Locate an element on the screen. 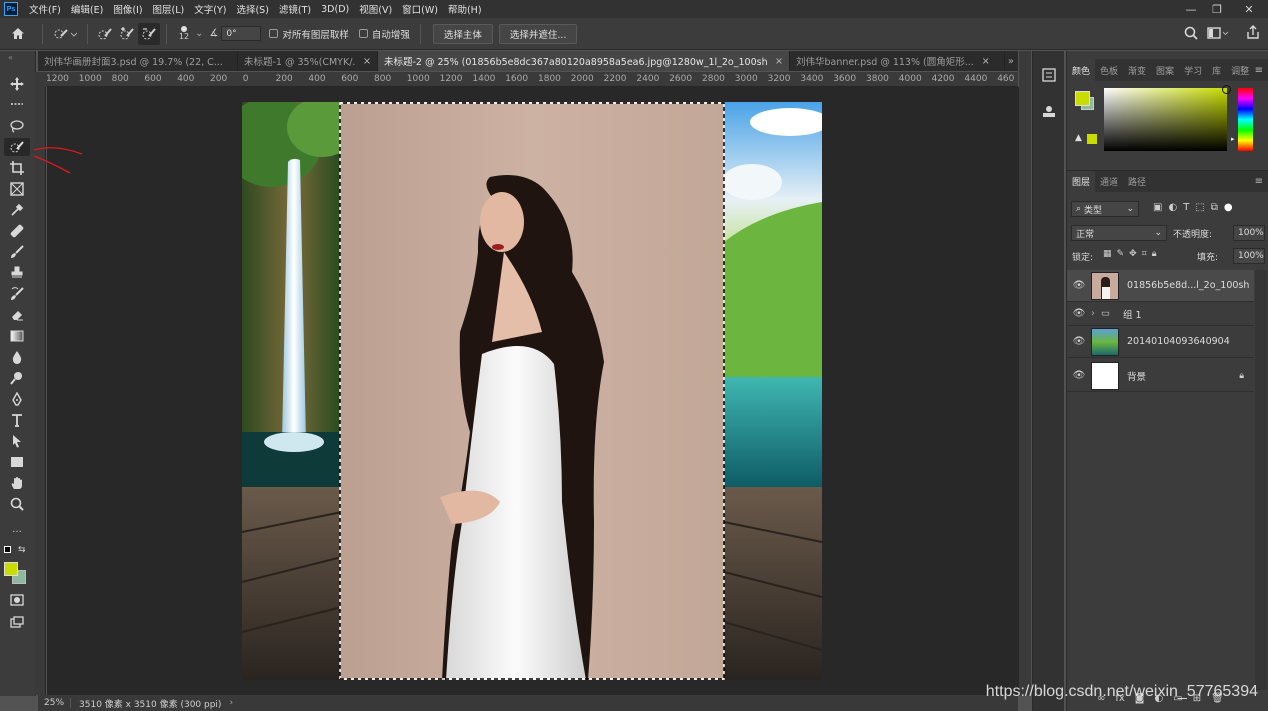 The width and height of the screenshot is (1268, 711). menu-type: 文字(Y) is located at coordinates (210, 9).